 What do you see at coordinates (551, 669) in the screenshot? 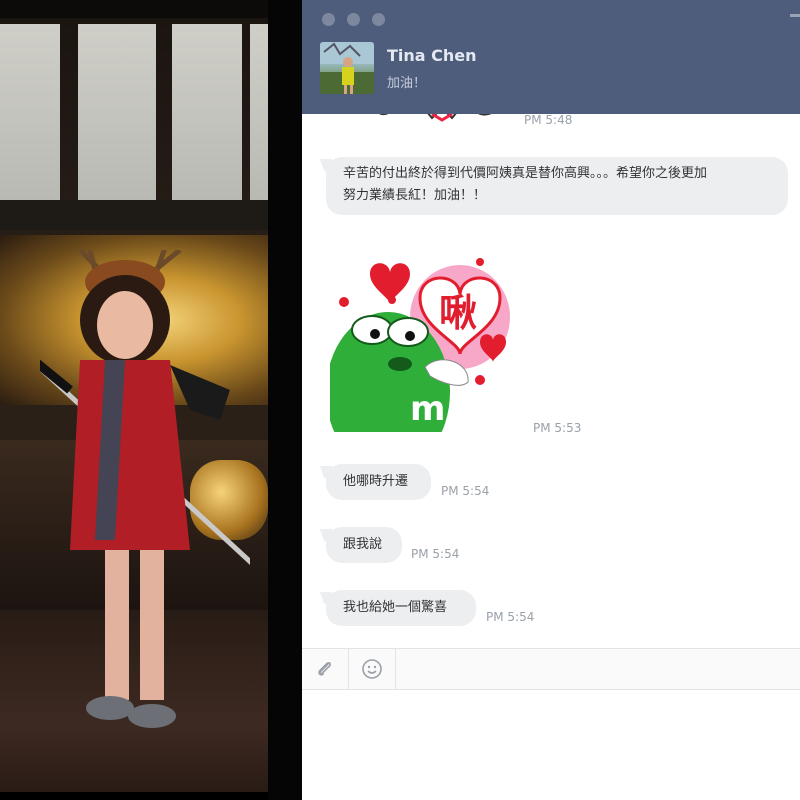
I see `composer-toolbar` at bounding box center [551, 669].